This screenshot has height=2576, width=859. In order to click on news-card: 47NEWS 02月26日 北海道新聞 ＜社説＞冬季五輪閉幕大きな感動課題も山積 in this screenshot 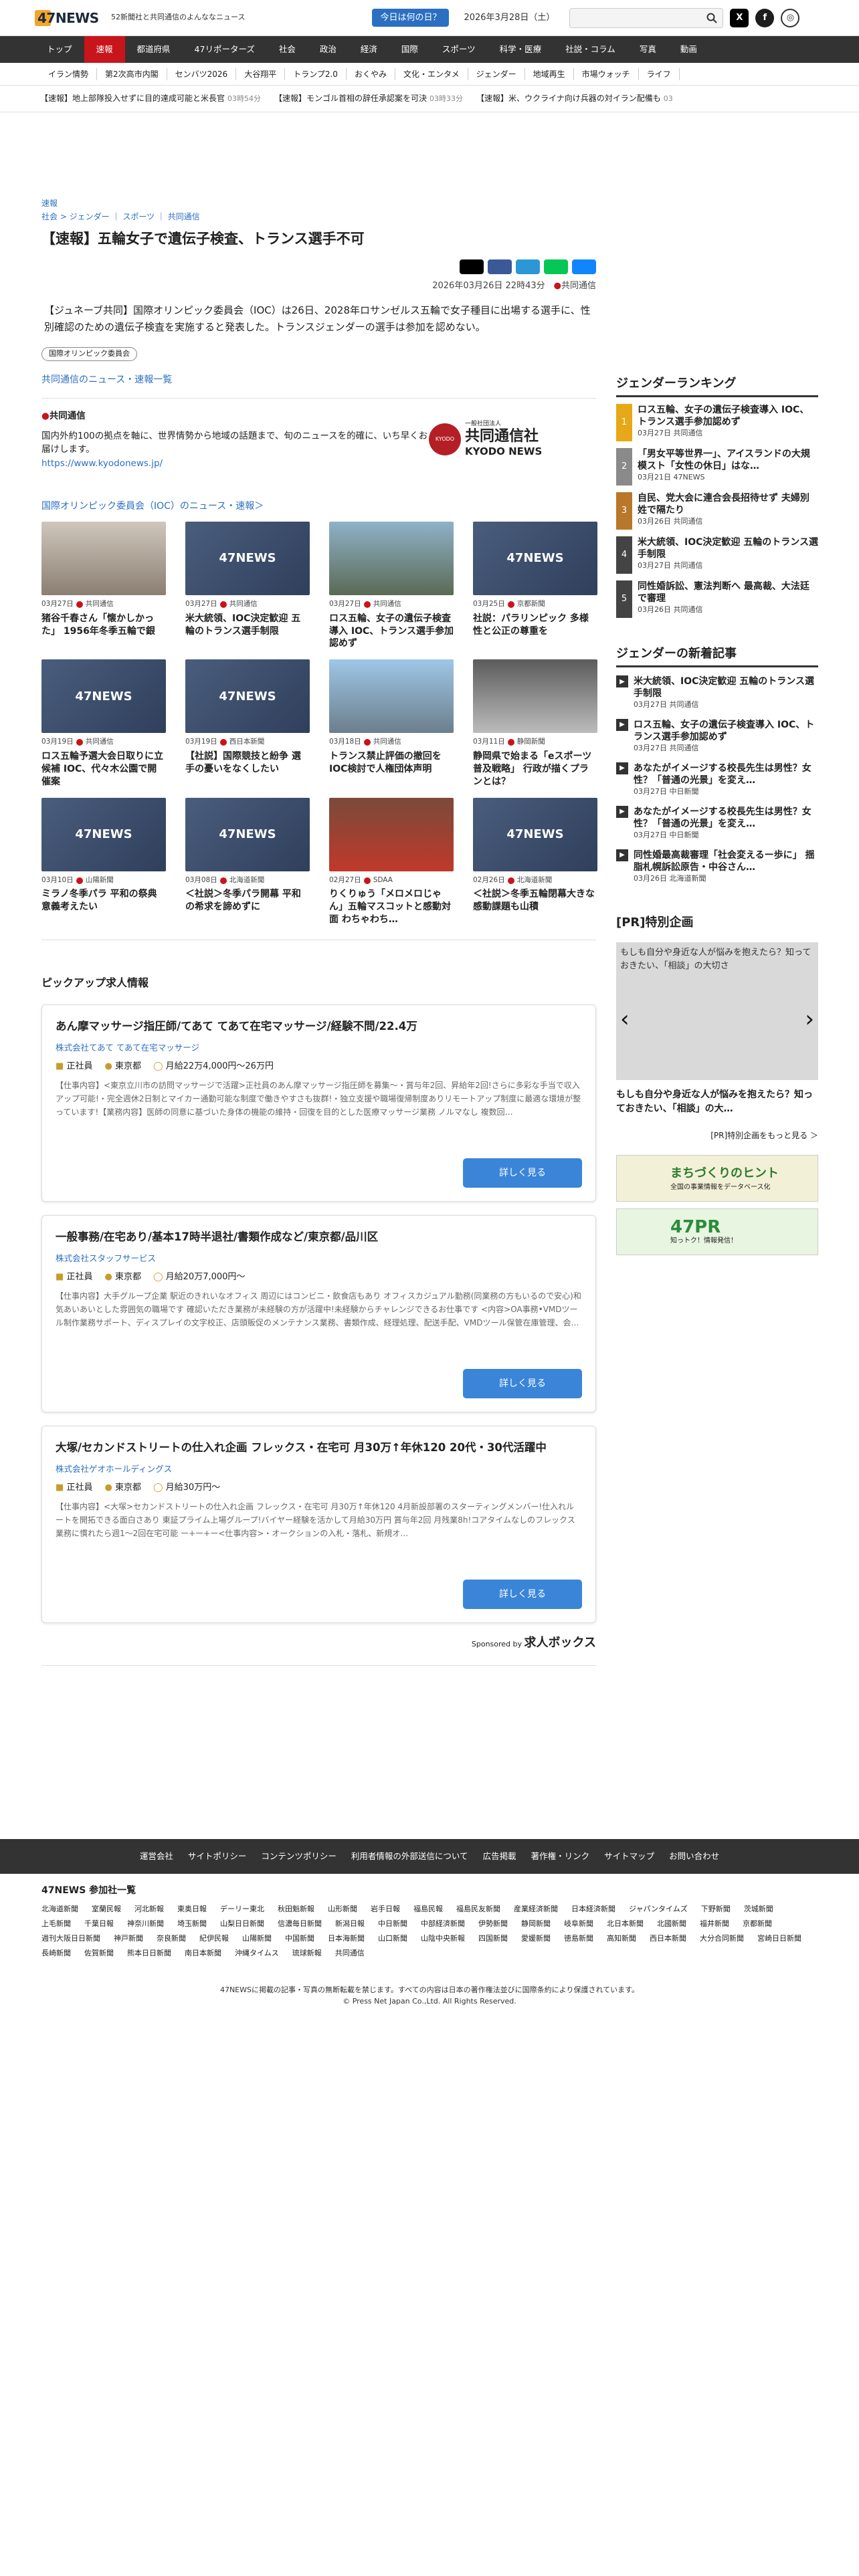, I will do `click(535, 862)`.